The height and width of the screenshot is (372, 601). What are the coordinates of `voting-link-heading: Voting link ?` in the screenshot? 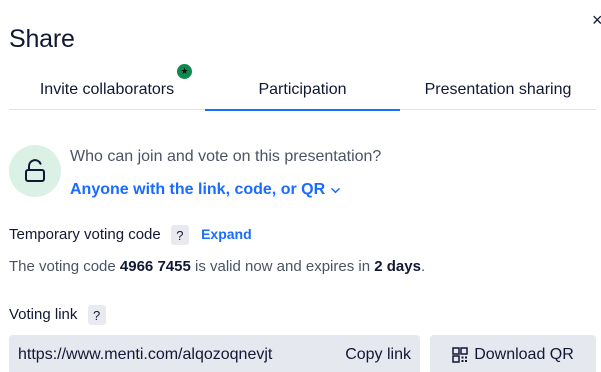 It's located at (57, 315).